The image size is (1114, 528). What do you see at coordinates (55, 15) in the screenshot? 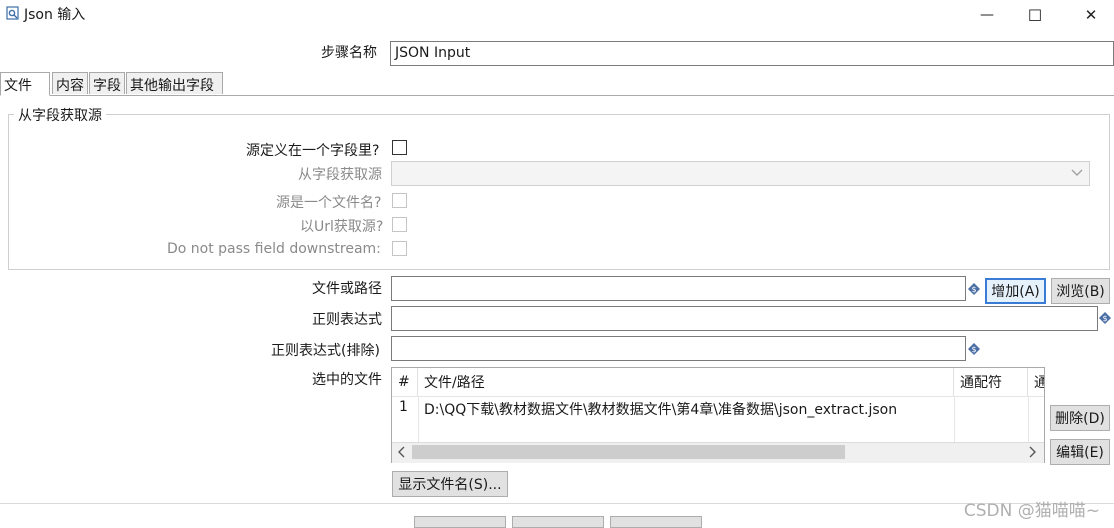
I see `window-title: Json 输入` at bounding box center [55, 15].